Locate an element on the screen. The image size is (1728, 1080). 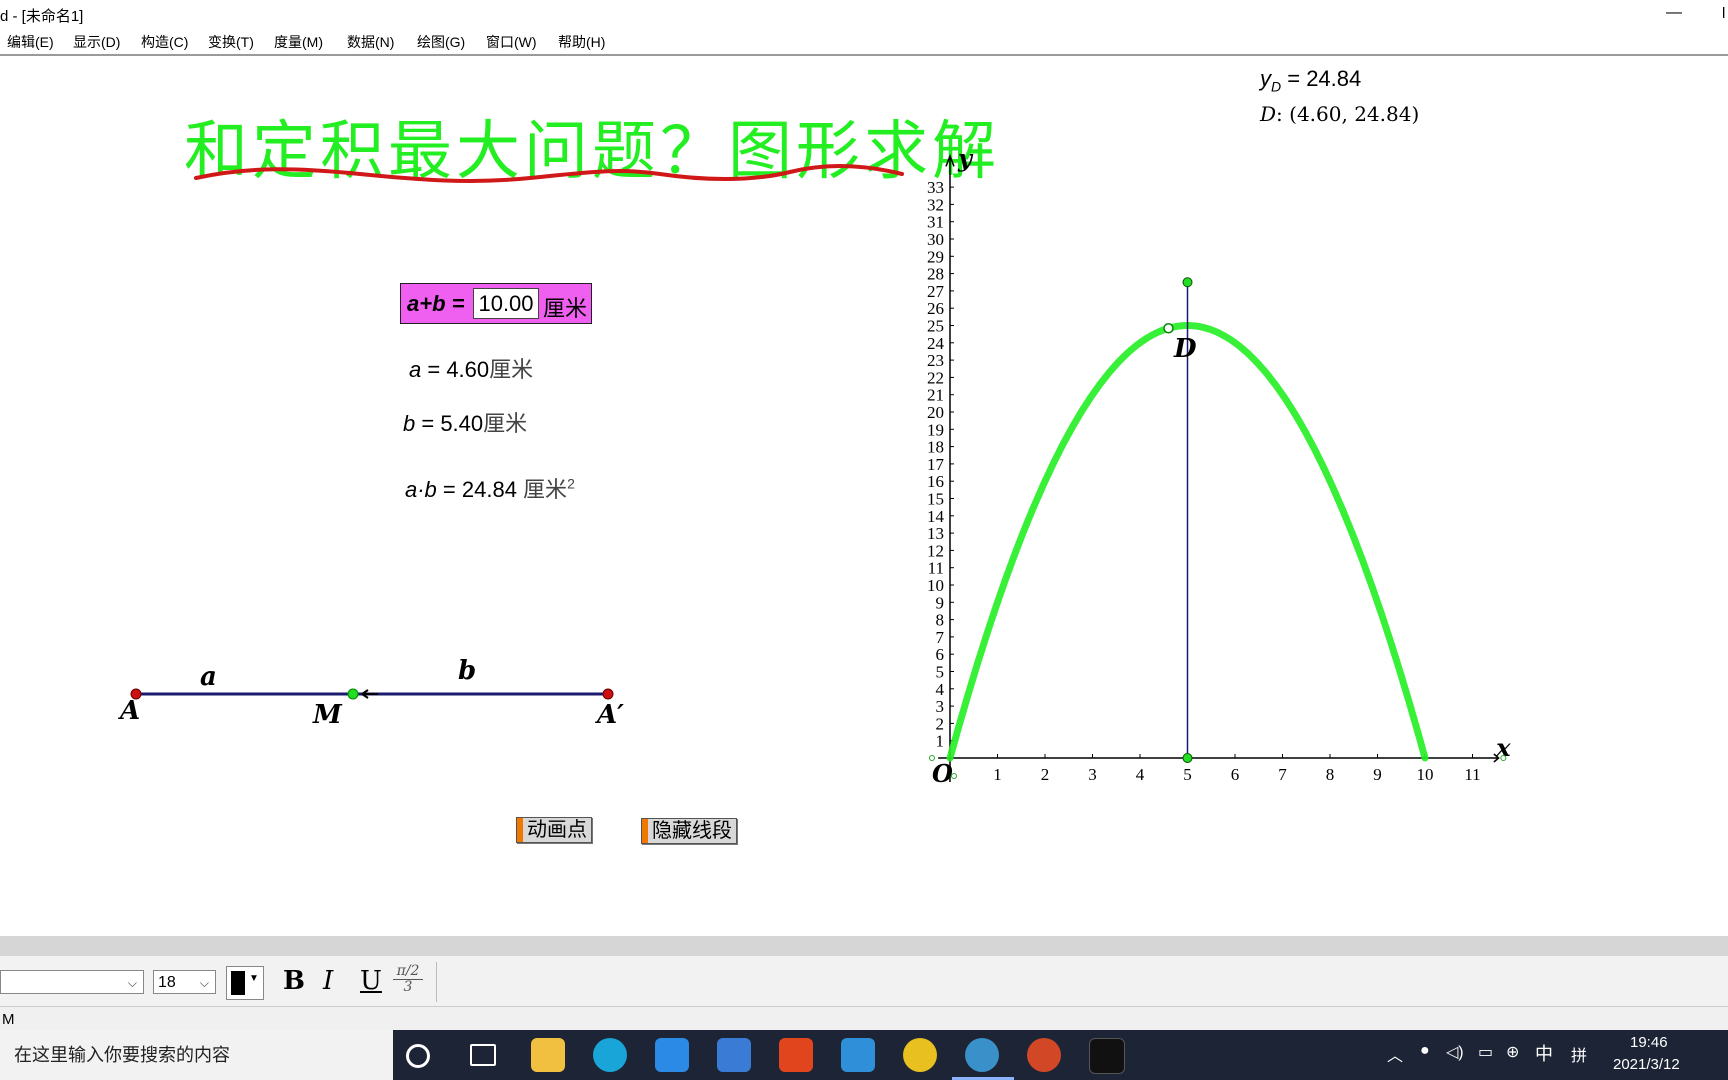
y-tick-label: 9 is located at coordinates (940, 602).